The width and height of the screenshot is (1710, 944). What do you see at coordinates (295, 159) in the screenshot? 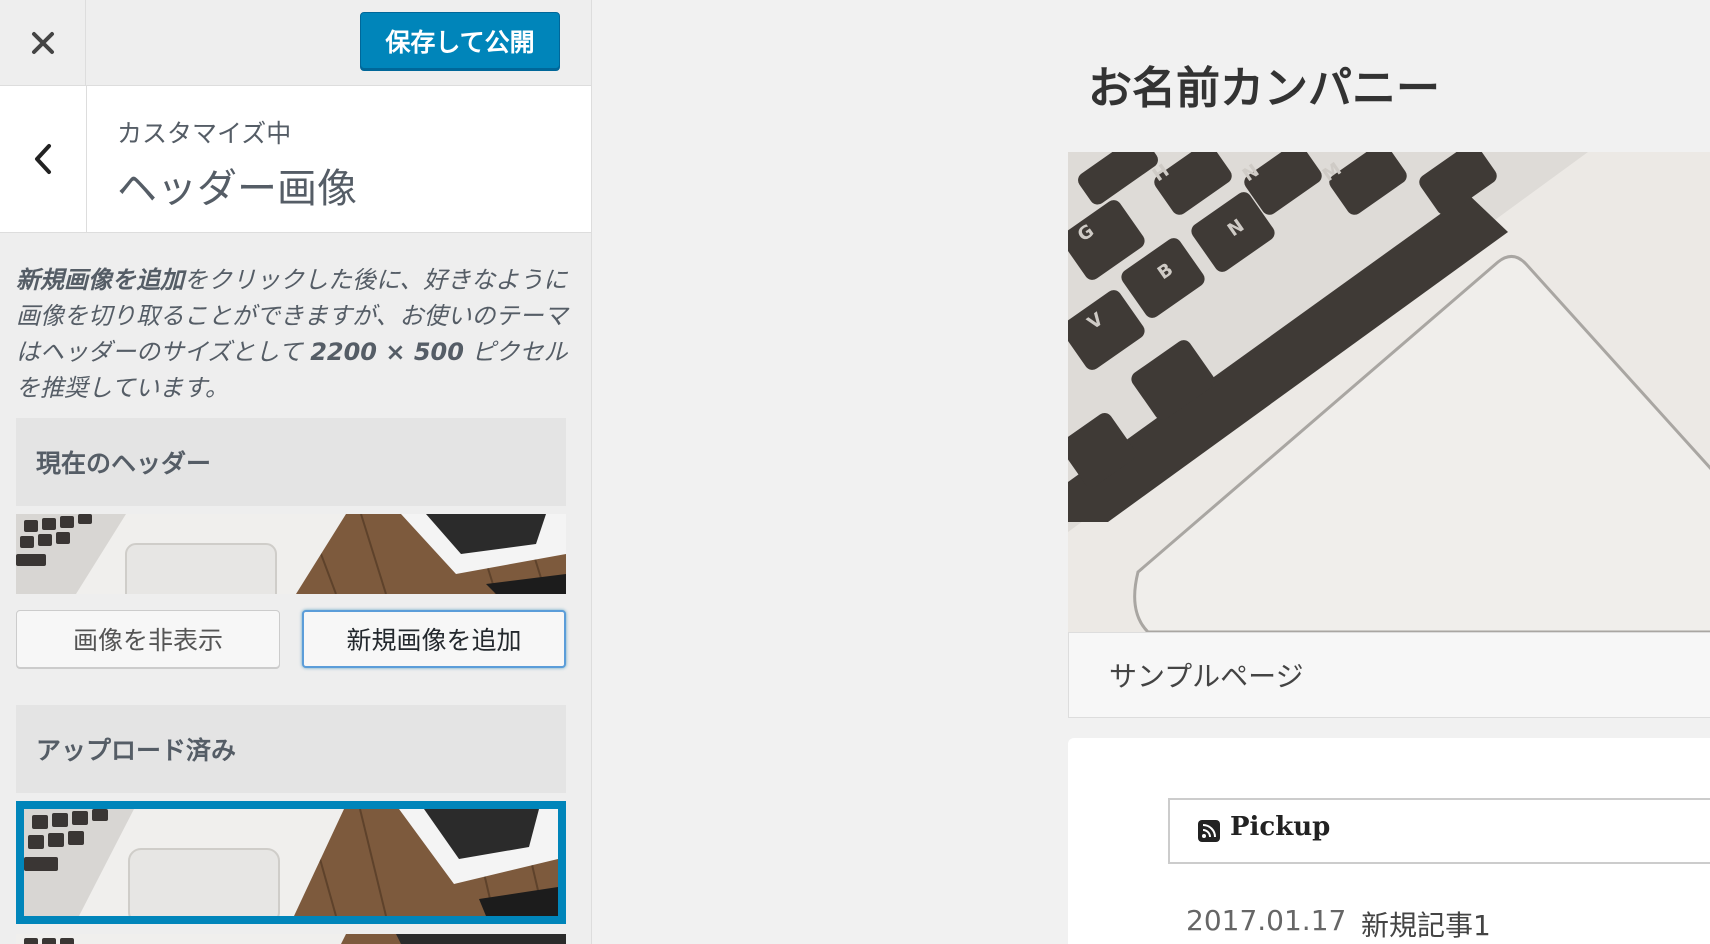
I see `section-header: カスタマイズ中 ヘッダー画像` at bounding box center [295, 159].